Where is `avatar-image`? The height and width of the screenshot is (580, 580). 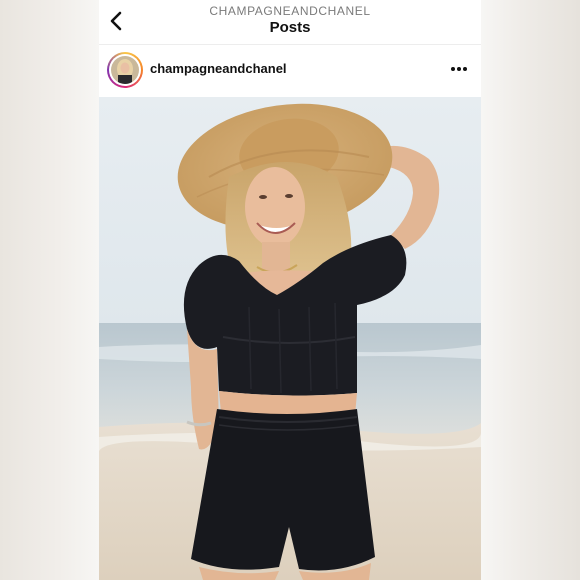
avatar-image is located at coordinates (125, 70).